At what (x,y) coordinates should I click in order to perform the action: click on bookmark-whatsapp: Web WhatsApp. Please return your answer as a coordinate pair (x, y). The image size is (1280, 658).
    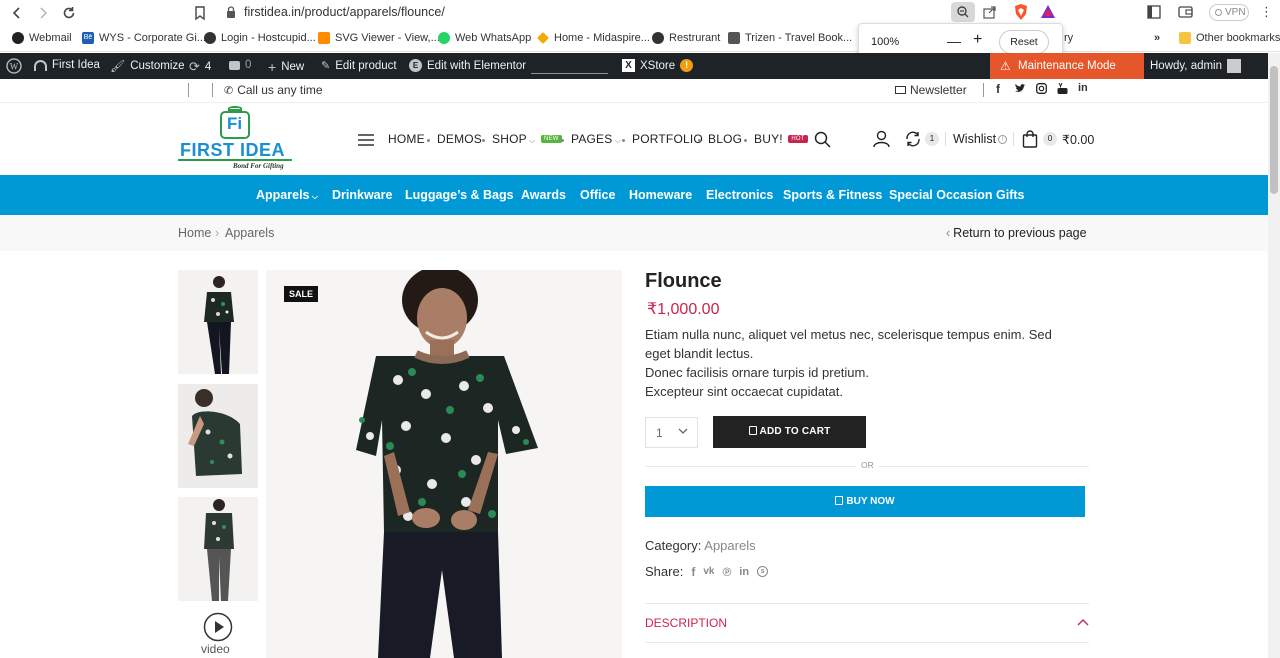
    Looking at the image, I should click on (484, 38).